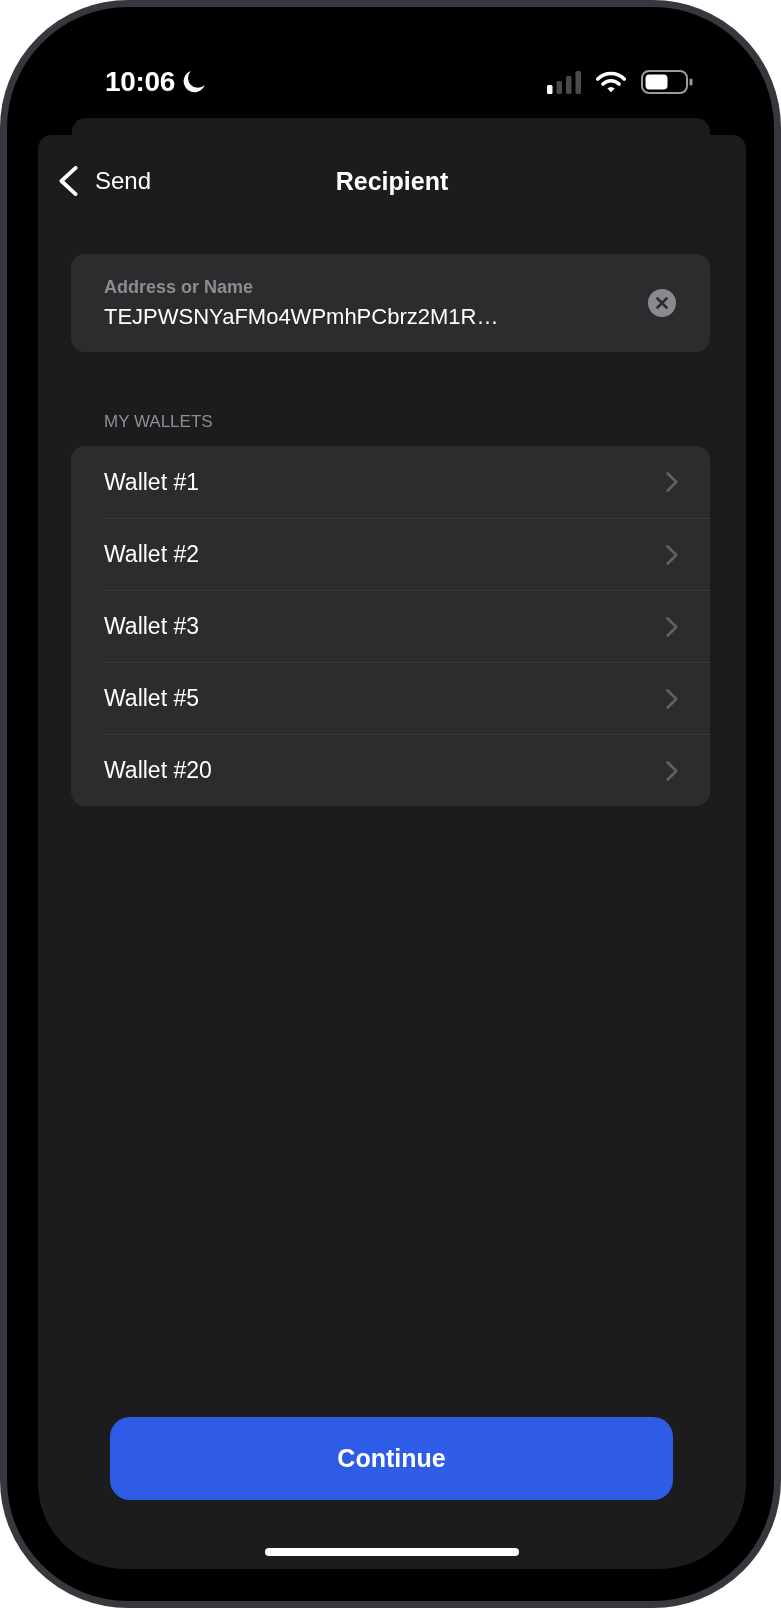 Image resolution: width=781 pixels, height=1608 pixels. What do you see at coordinates (68, 181) in the screenshot?
I see `chevron-left-icon` at bounding box center [68, 181].